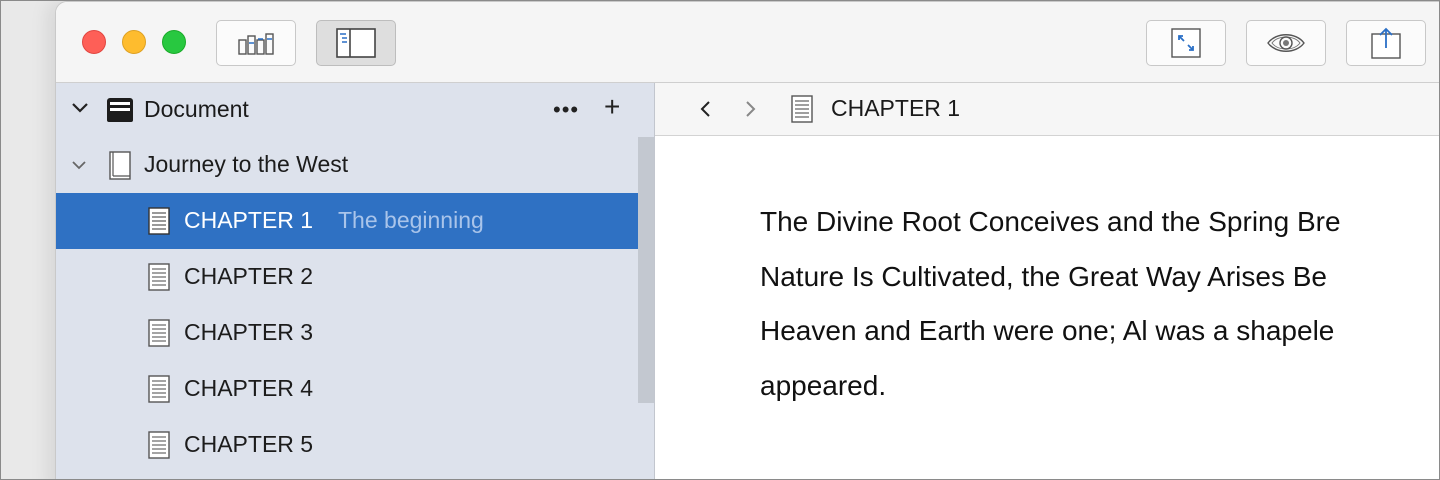  What do you see at coordinates (249, 332) in the screenshot?
I see `binder-item-label: CHAPTER 3` at bounding box center [249, 332].